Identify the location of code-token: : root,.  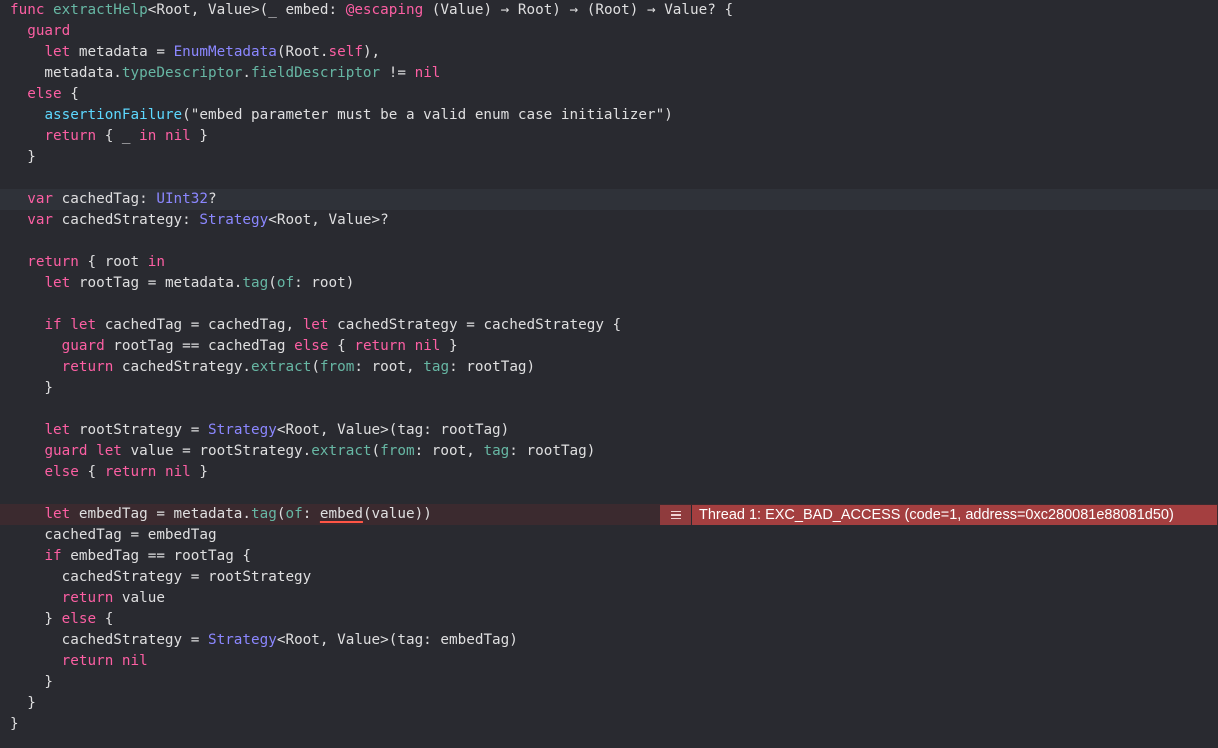
(389, 367).